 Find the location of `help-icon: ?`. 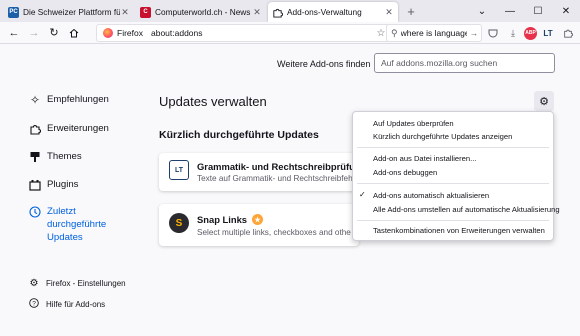

help-icon: ? is located at coordinates (34, 304).